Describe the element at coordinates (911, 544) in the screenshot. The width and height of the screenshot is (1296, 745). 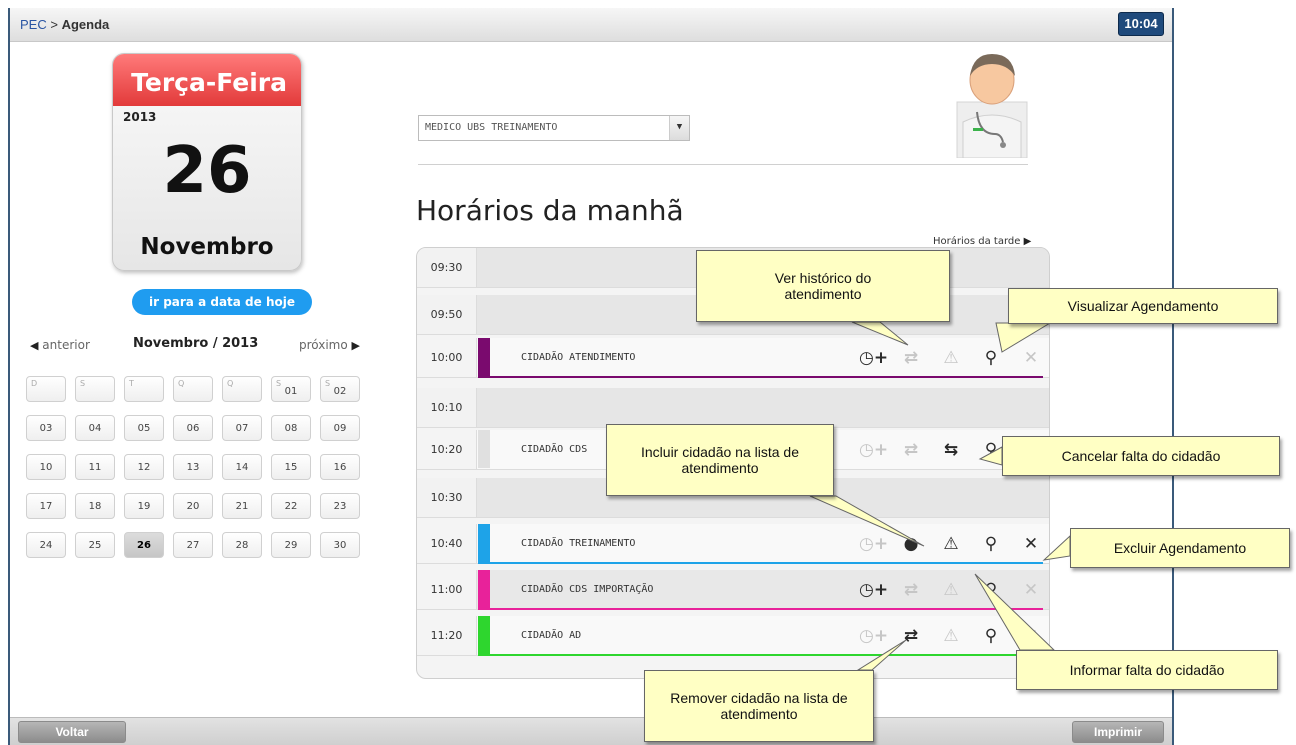
I see `transfer-icon: ●` at that location.